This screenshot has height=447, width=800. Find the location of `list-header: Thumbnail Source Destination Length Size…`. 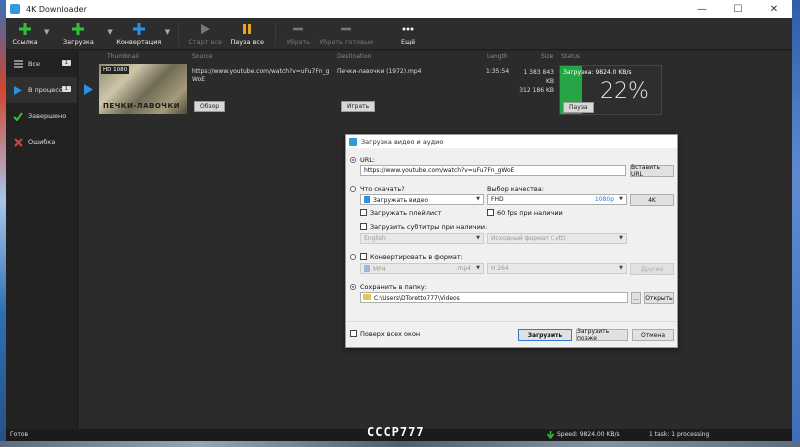

list-header: Thumbnail Source Destination Length Size… is located at coordinates (435, 56).